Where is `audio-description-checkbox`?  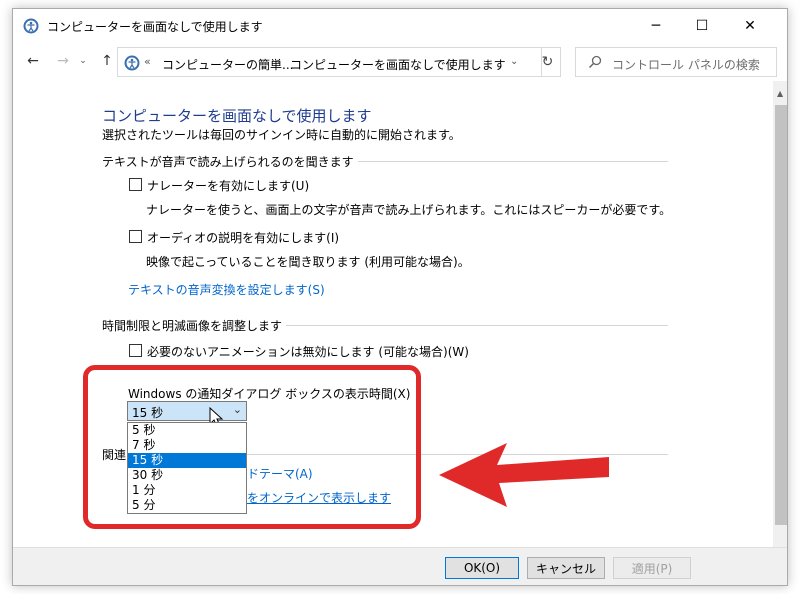
audio-description-checkbox is located at coordinates (135, 236).